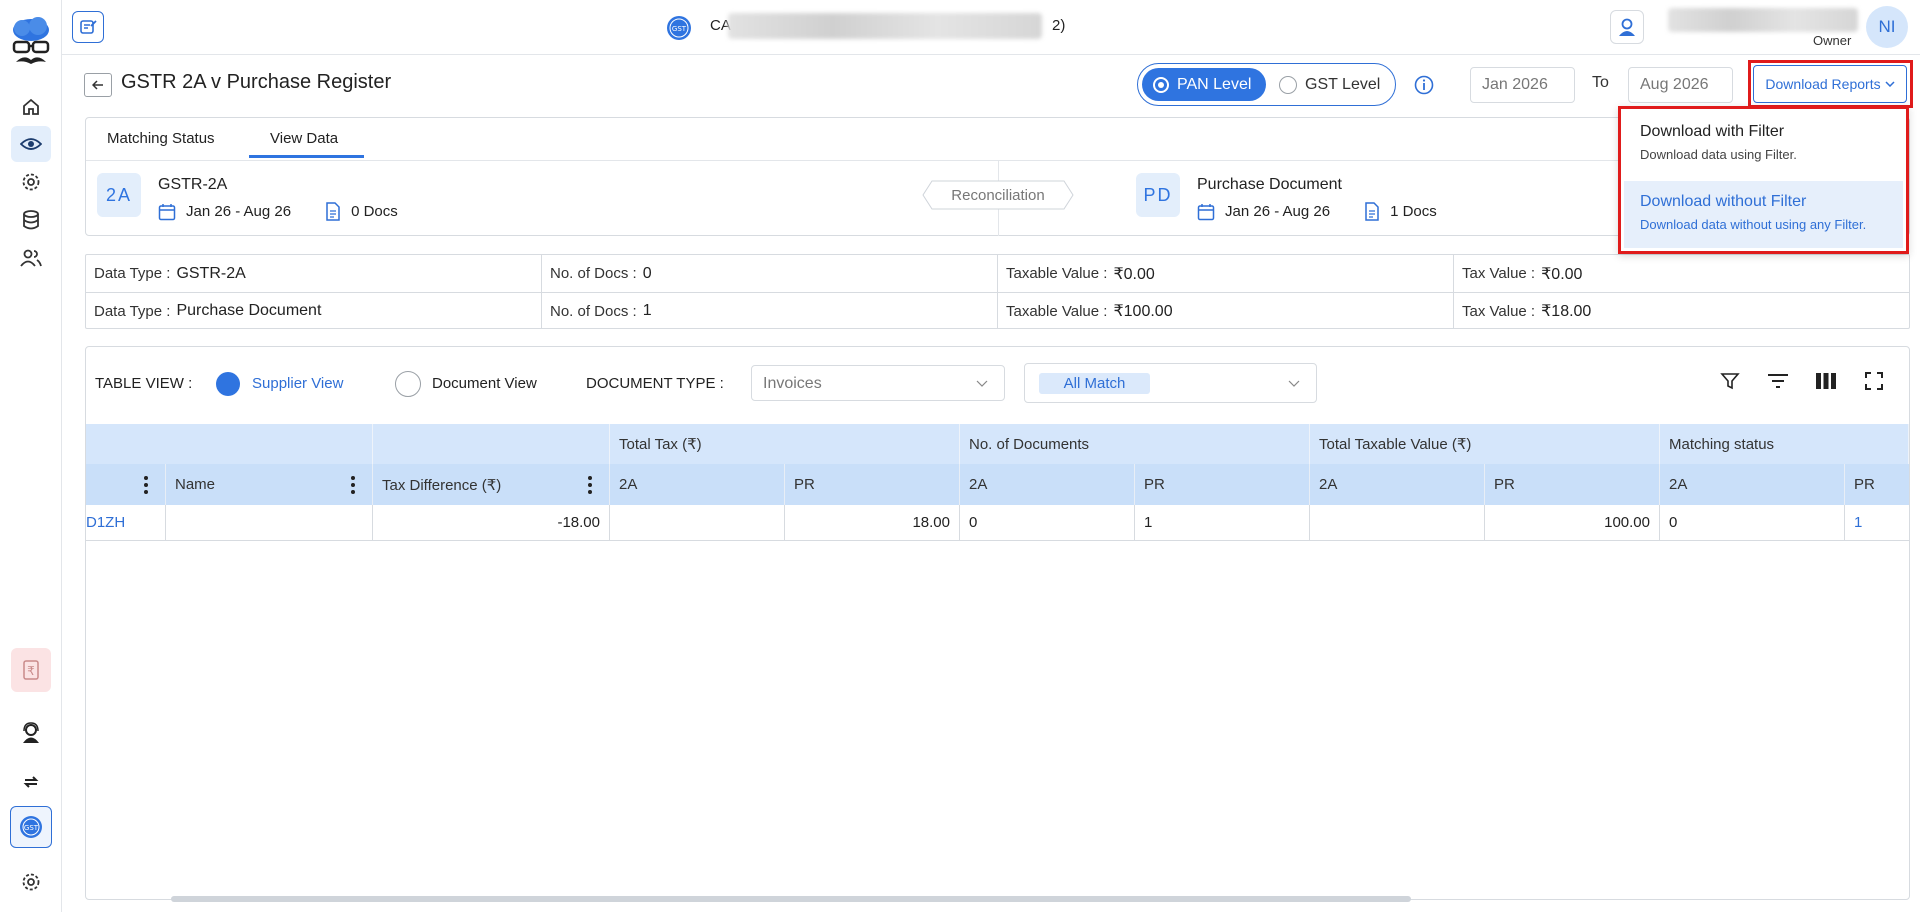  Describe the element at coordinates (269, 484) in the screenshot. I see `column-header-name: Name` at that location.